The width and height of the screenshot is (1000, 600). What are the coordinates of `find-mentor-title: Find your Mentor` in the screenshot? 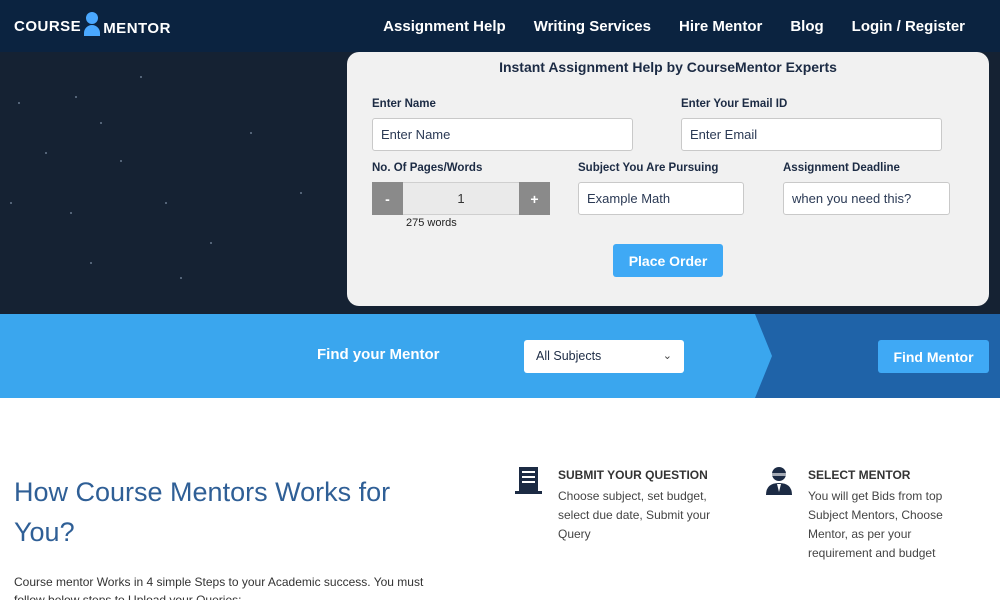 It's located at (378, 354).